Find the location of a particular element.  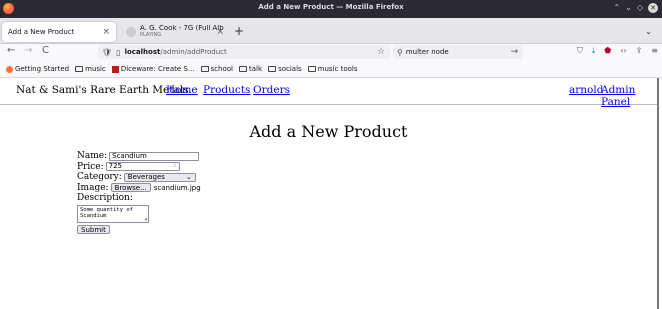

url-bar: 🛡 ▯ localhost/admin/addProduct ☆ is located at coordinates (244, 52).